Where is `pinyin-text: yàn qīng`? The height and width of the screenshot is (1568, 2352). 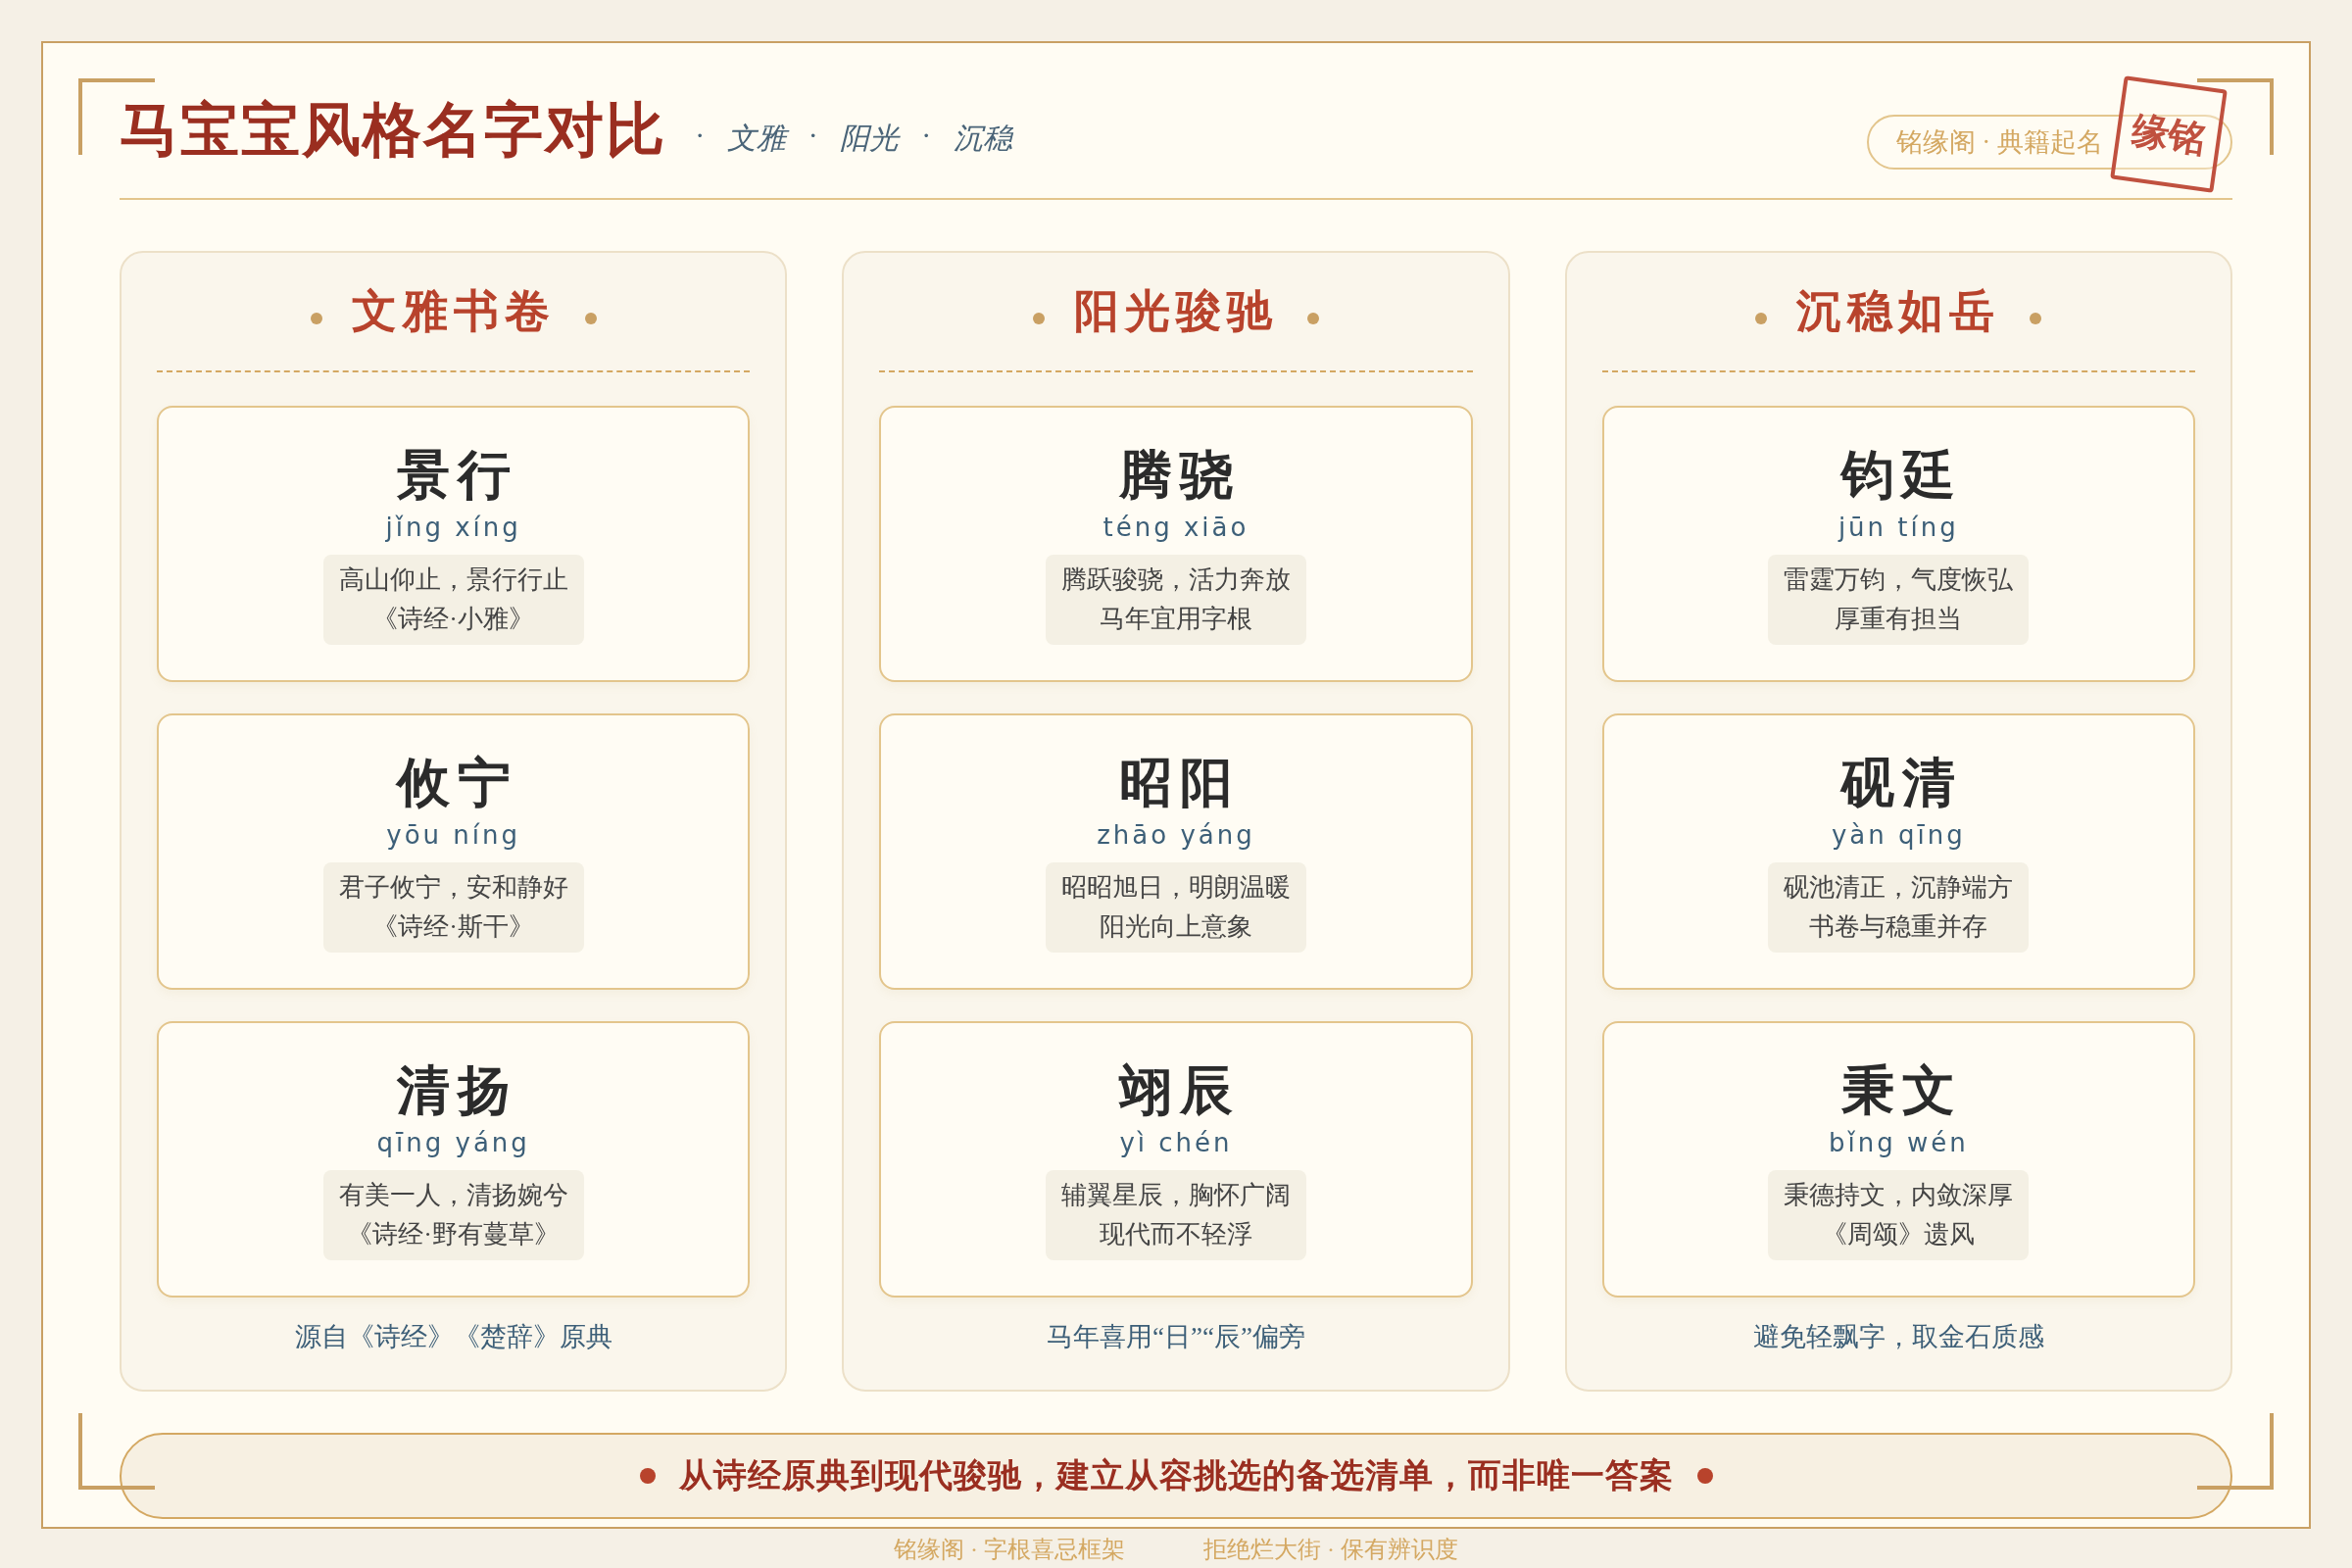
pinyin-text: yàn qīng is located at coordinates (1898, 835).